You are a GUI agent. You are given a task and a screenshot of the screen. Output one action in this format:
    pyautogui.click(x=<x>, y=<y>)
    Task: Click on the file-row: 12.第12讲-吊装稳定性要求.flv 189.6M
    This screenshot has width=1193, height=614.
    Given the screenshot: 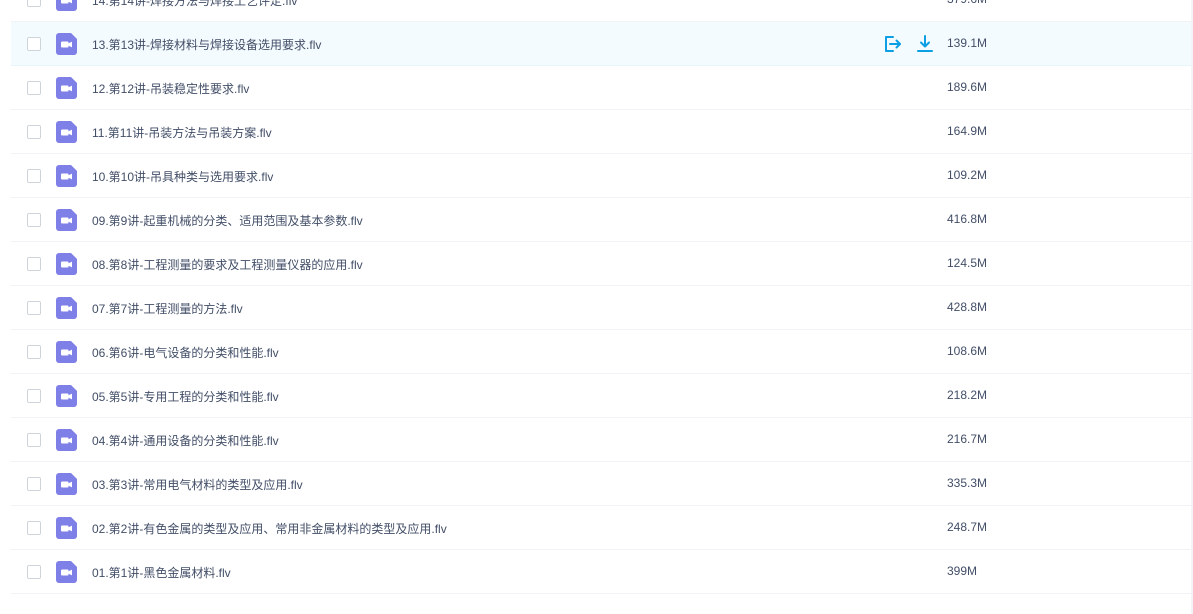 What is the action you would take?
    pyautogui.click(x=601, y=88)
    